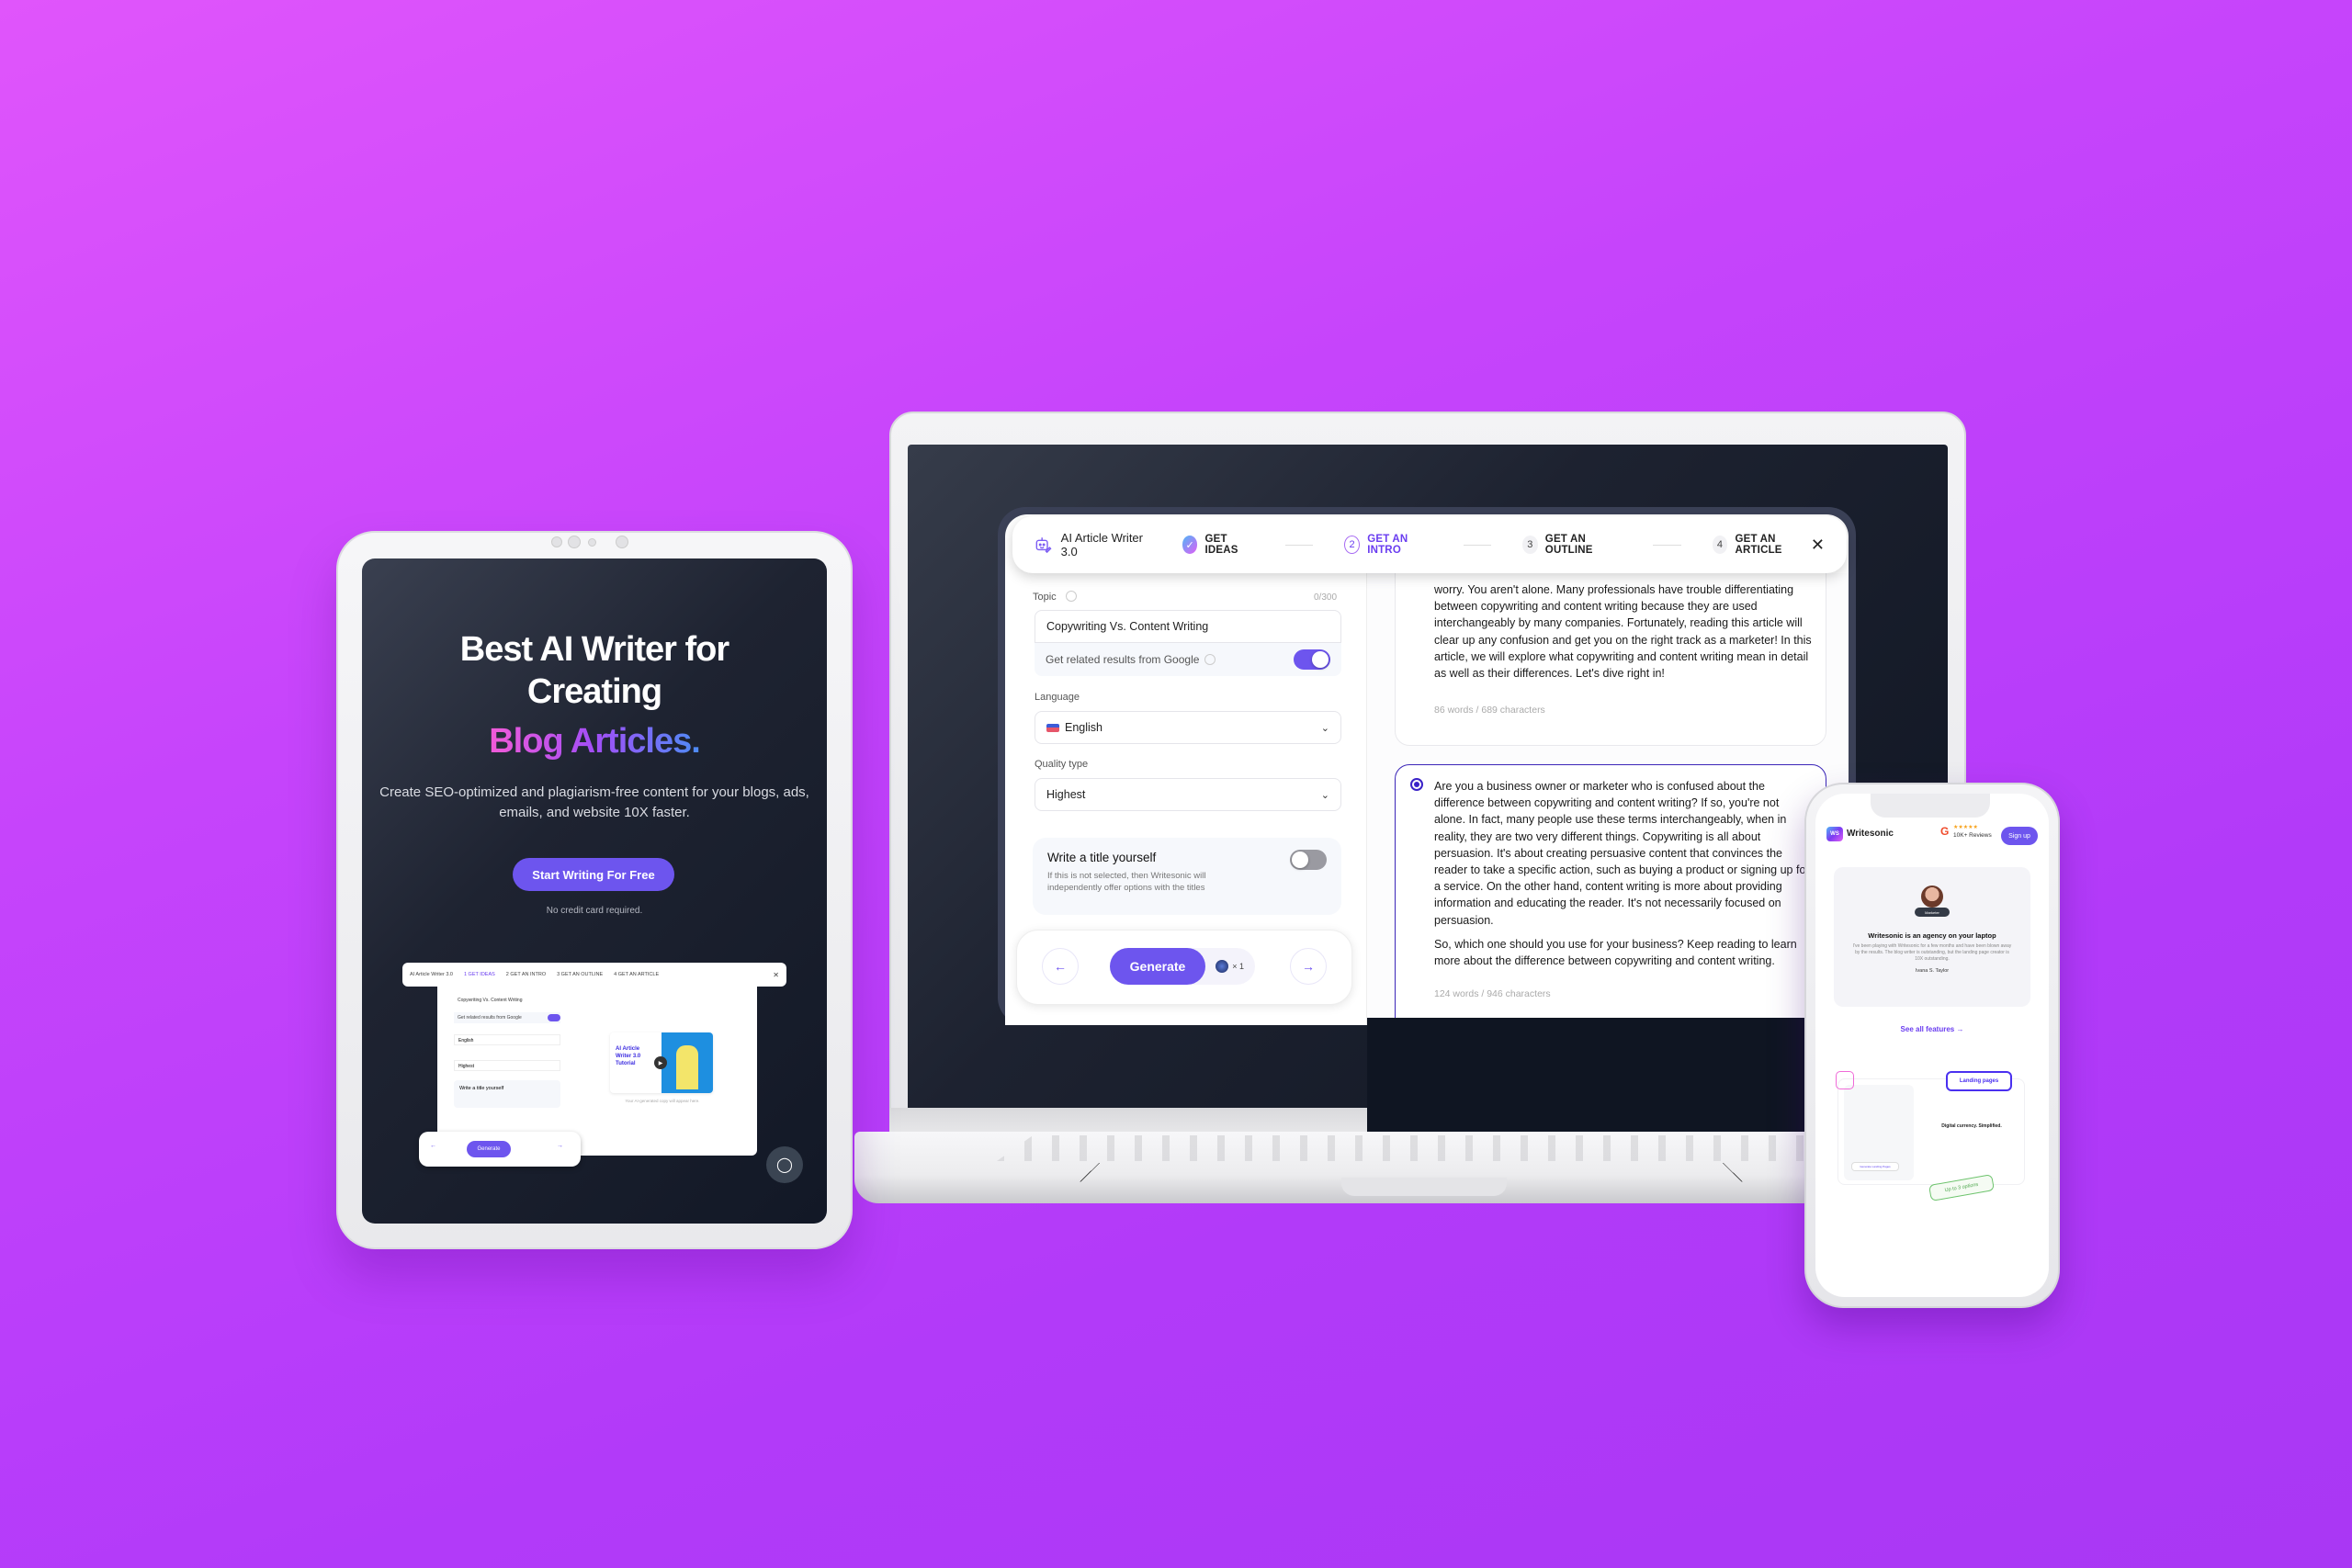 The width and height of the screenshot is (2352, 1568). Describe the element at coordinates (507, 1017) in the screenshot. I see `mini-google-row: Get related results from Google` at that location.